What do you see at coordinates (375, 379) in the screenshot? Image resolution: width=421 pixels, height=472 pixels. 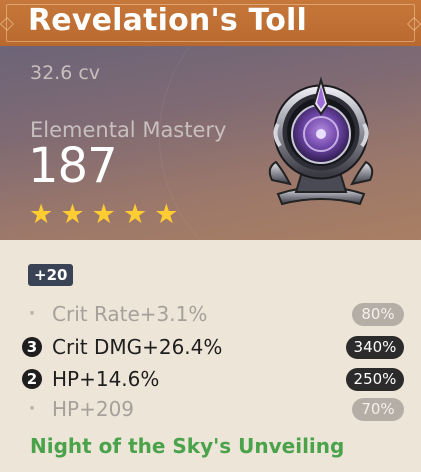 I see `roll-percent-badge: 250%` at bounding box center [375, 379].